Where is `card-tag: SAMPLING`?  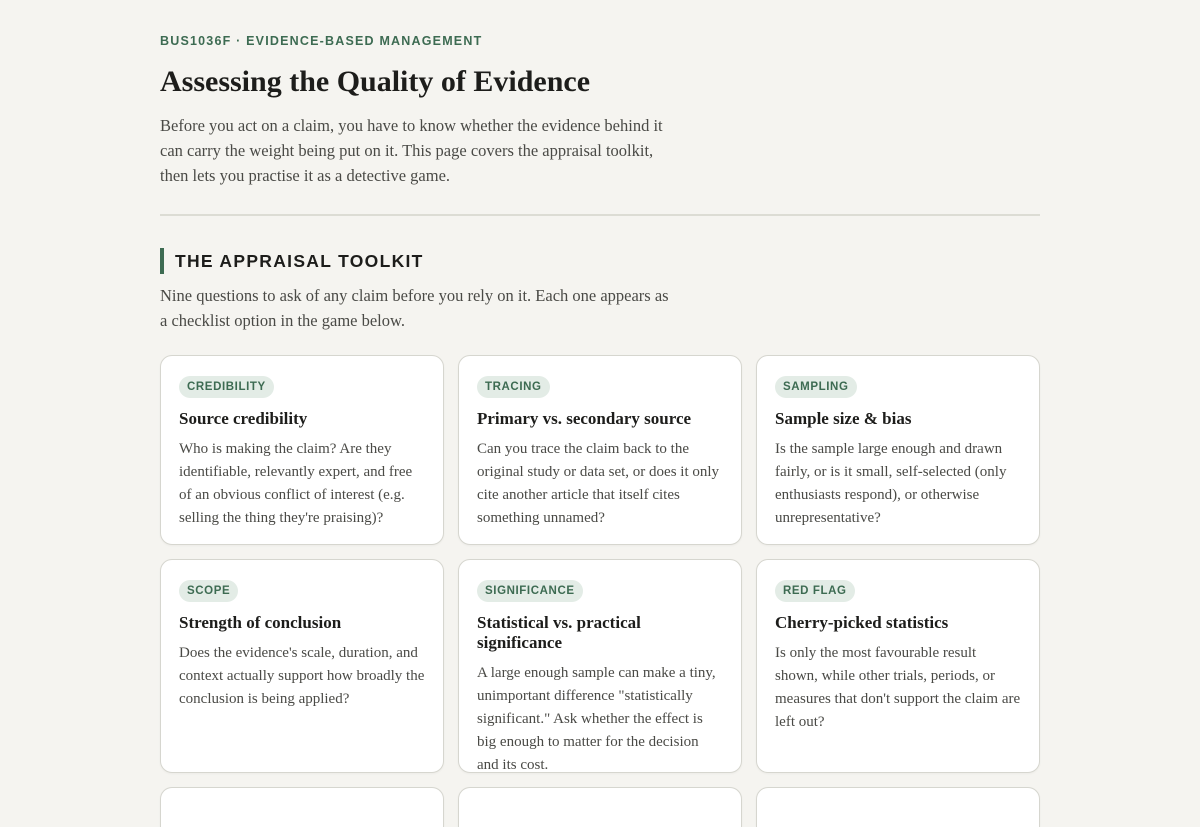
card-tag: SAMPLING is located at coordinates (816, 387).